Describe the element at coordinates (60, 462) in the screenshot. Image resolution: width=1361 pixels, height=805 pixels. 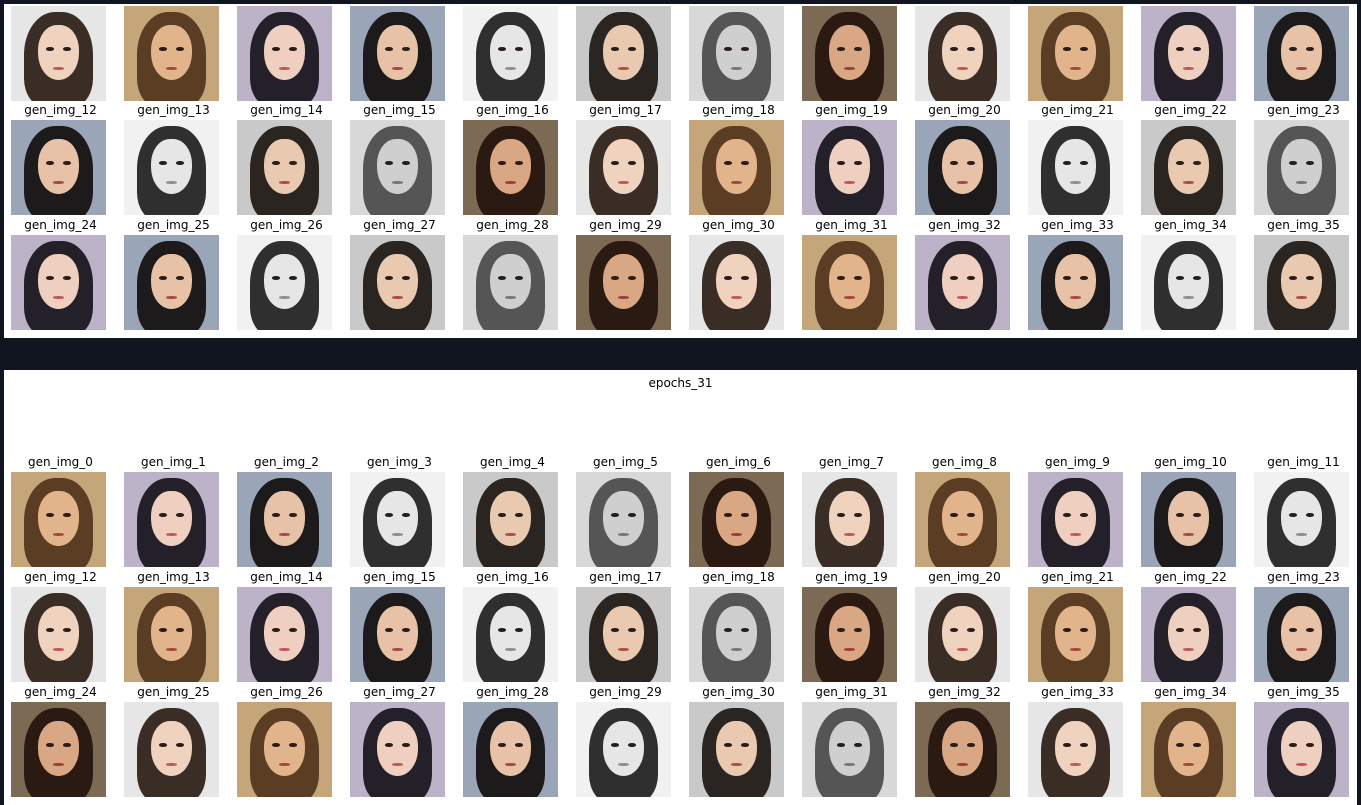
I see `image-label: gen_img_0` at that location.